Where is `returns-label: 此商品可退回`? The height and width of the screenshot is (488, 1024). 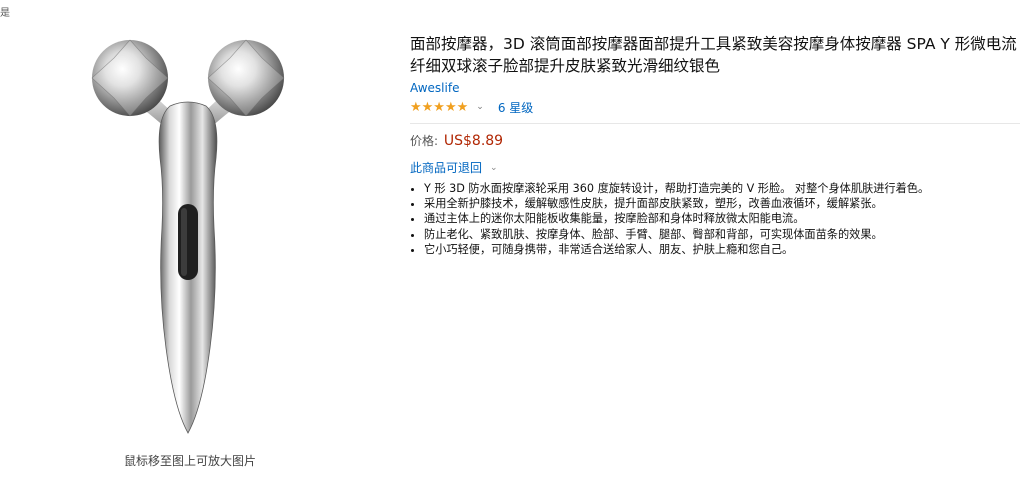
returns-label: 此商品可退回 is located at coordinates (446, 168).